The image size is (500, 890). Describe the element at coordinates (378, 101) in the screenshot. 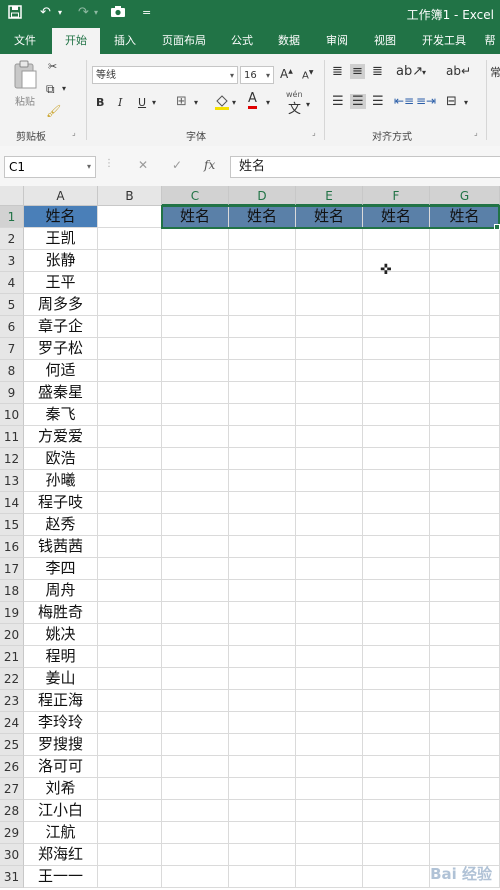

I see `align-right-icon: ☰` at that location.